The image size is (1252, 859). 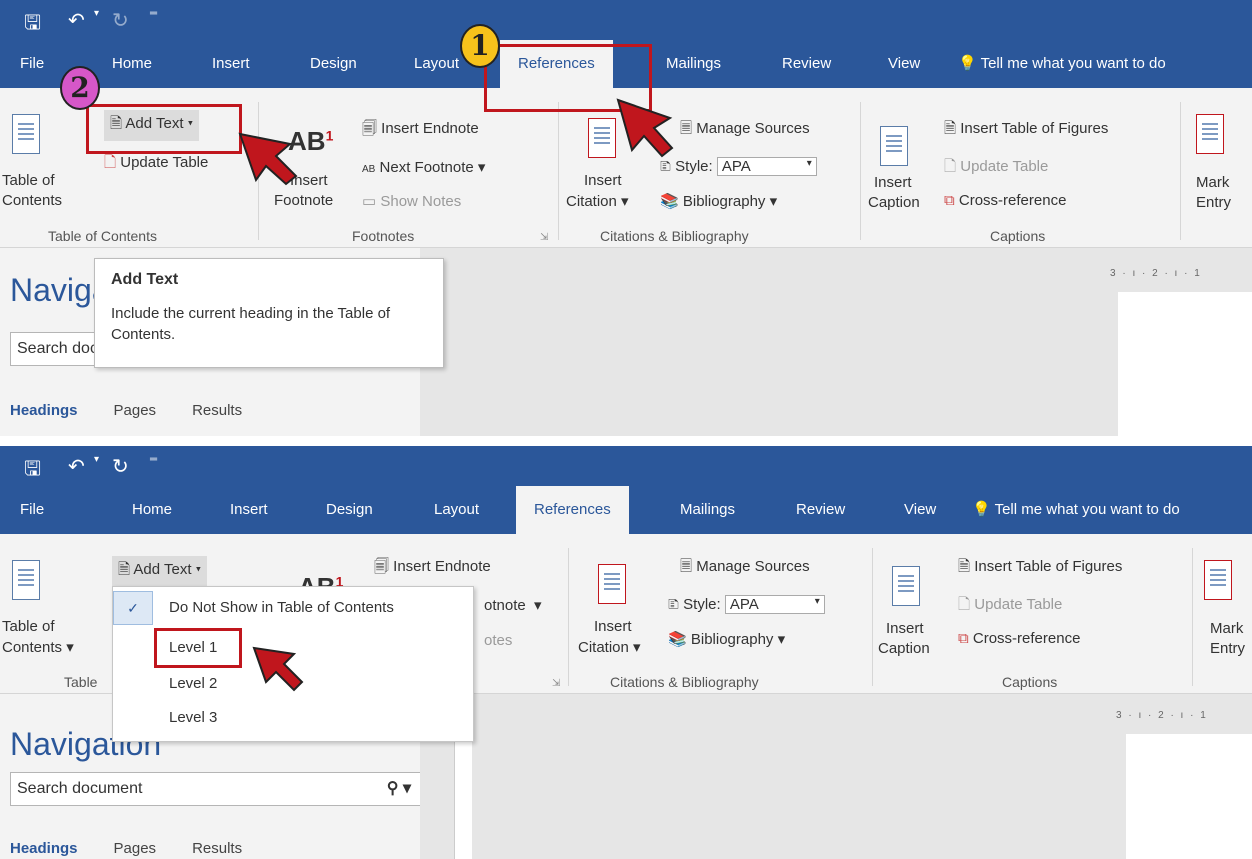 I want to click on search-icon: ⚲ ▾, so click(x=399, y=789).